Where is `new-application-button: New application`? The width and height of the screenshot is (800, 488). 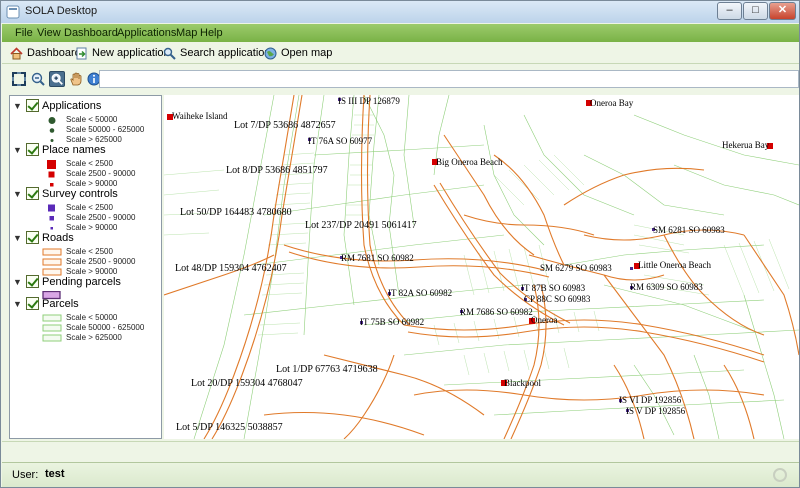
new-application-button: New application is located at coordinates (122, 53).